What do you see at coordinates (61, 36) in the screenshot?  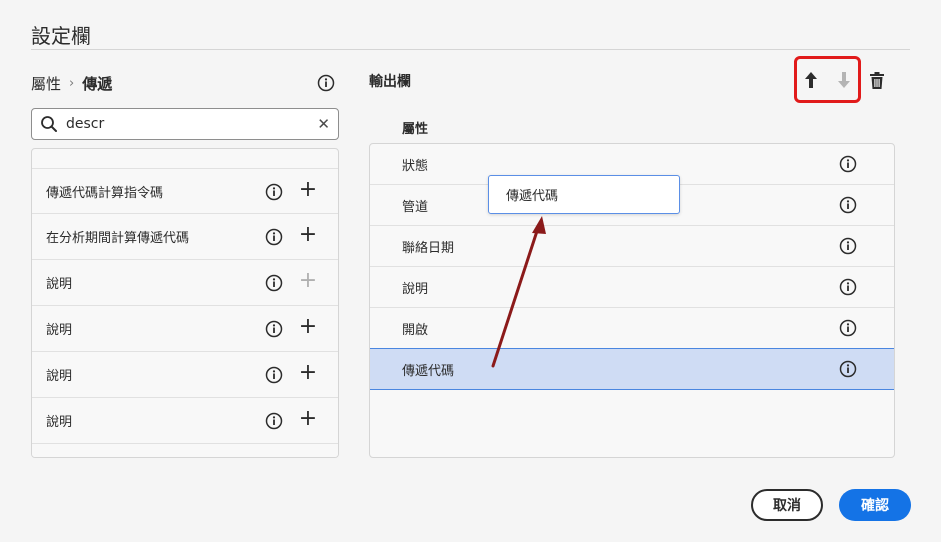 I see `dialog-title: 設定欄` at bounding box center [61, 36].